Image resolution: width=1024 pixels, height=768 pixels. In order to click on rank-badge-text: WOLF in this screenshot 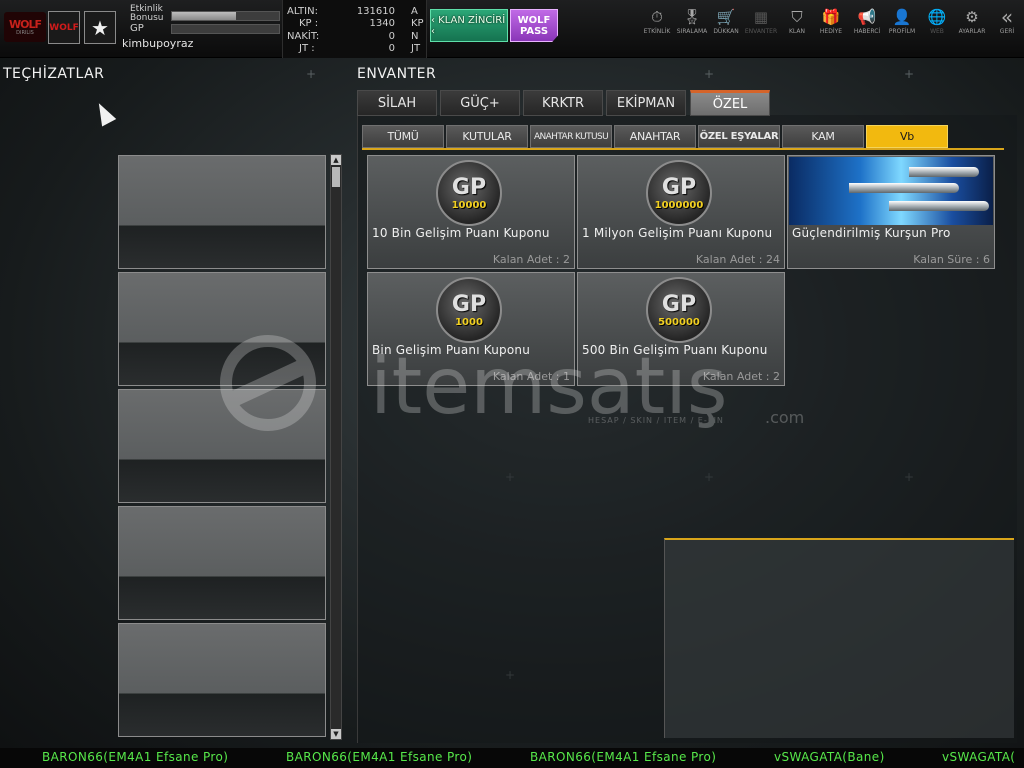, I will do `click(64, 27)`.